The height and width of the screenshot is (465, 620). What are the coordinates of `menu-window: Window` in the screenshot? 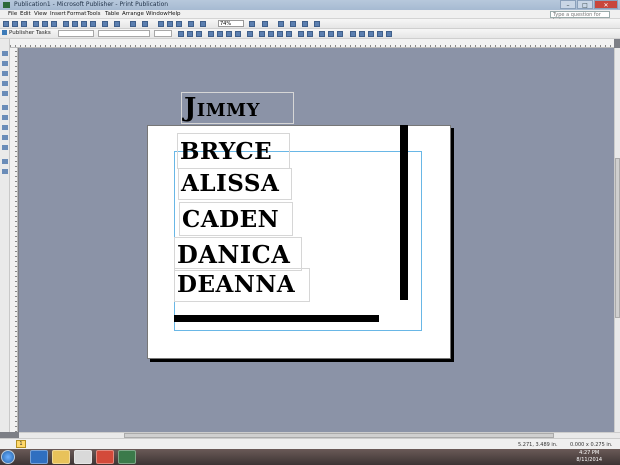 It's located at (157, 14).